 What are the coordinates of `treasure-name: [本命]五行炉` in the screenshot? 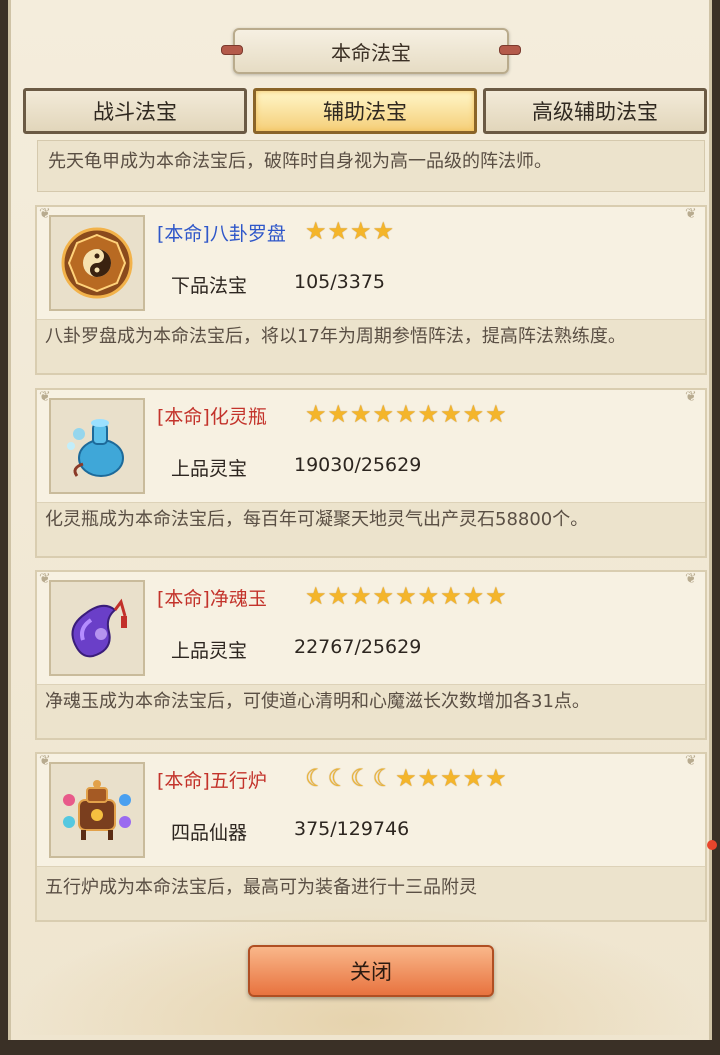 It's located at (212, 781).